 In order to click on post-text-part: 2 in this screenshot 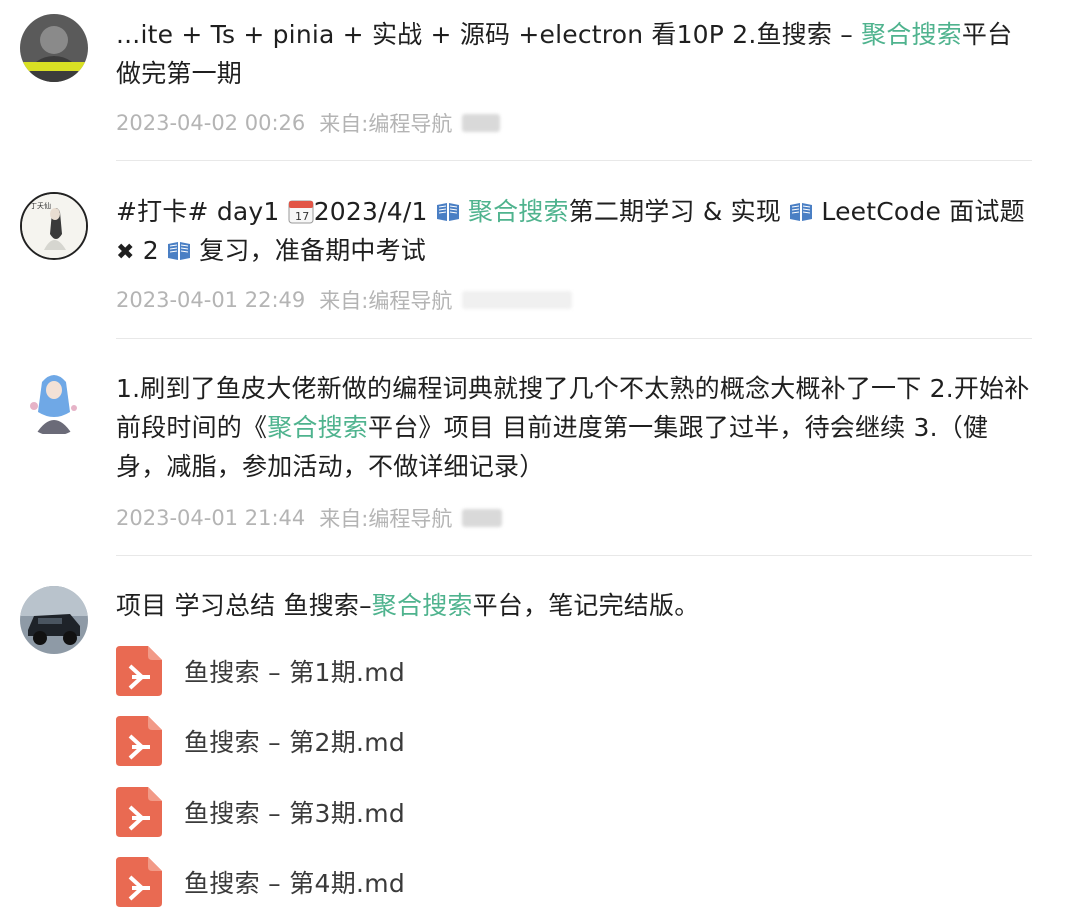, I will do `click(151, 250)`.